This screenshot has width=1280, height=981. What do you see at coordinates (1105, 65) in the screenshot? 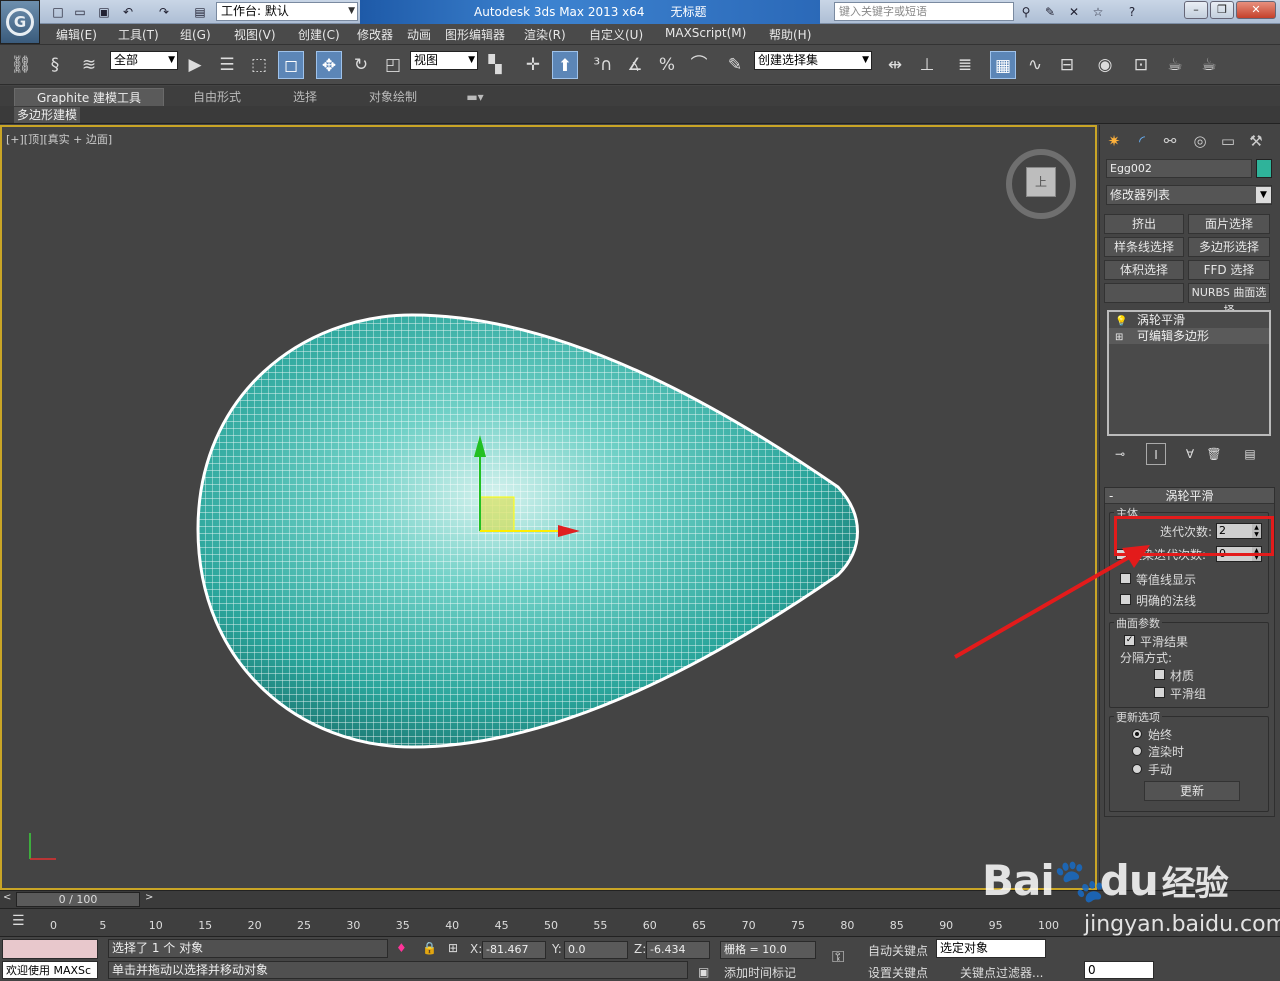
I see `material-editor-icon: ◉` at bounding box center [1105, 65].